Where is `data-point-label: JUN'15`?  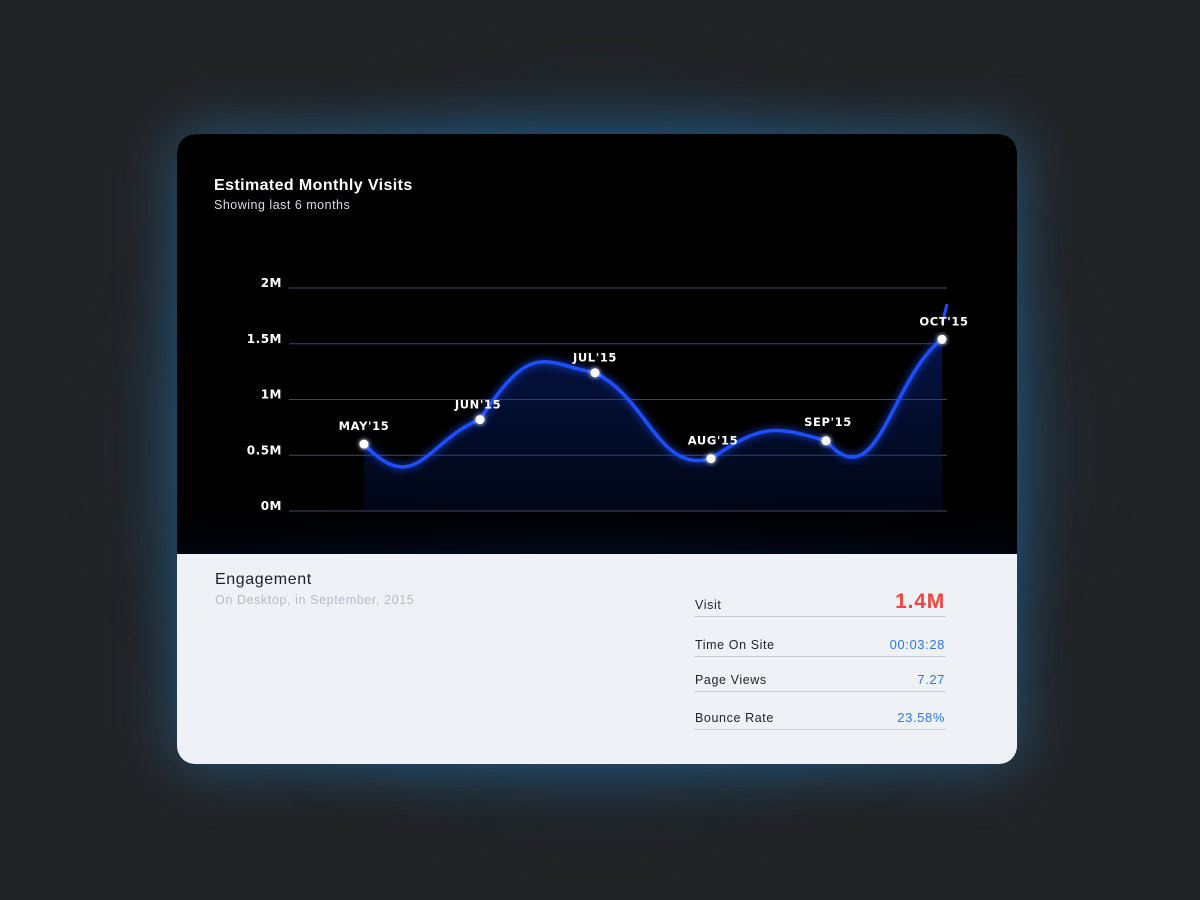
data-point-label: JUN'15 is located at coordinates (477, 405).